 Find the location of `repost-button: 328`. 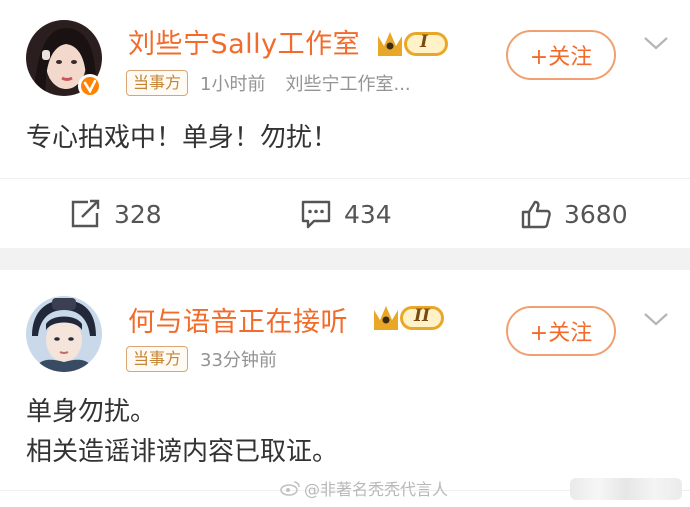

repost-button: 328 is located at coordinates (116, 214).